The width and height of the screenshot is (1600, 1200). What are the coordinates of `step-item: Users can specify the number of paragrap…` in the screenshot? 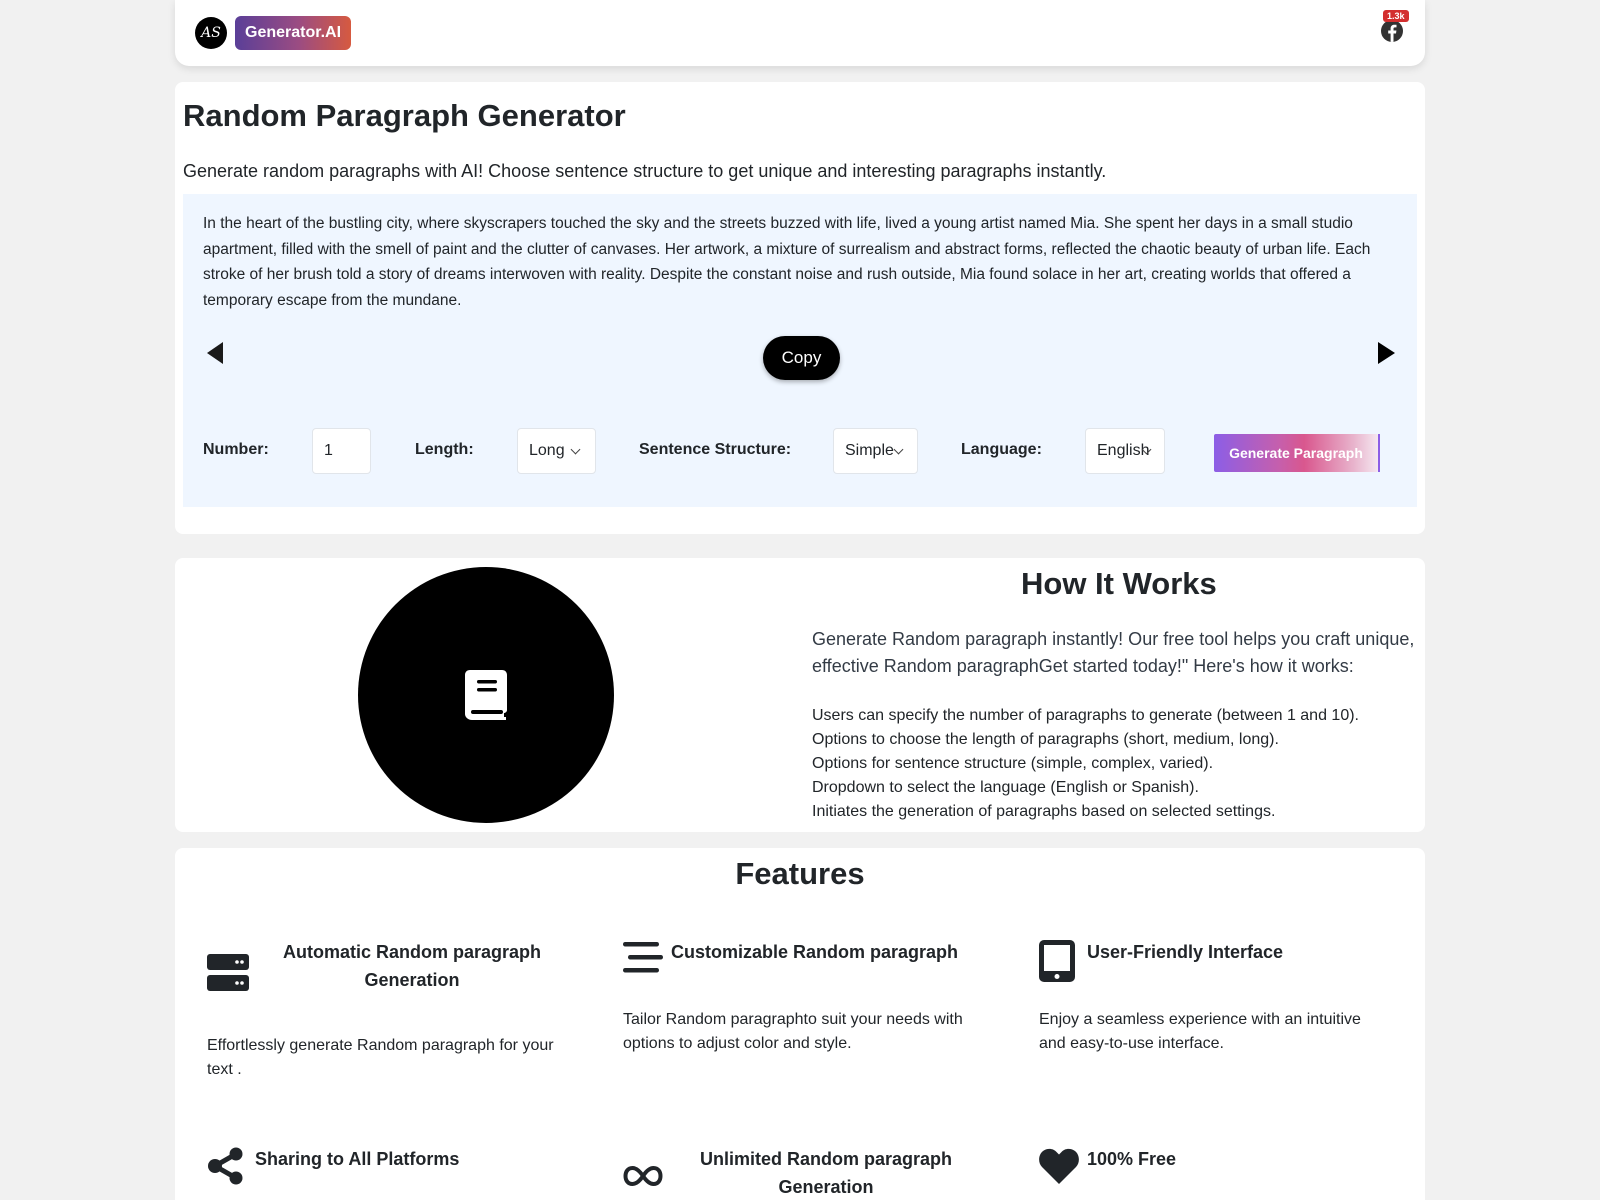 It's located at (1085, 715).